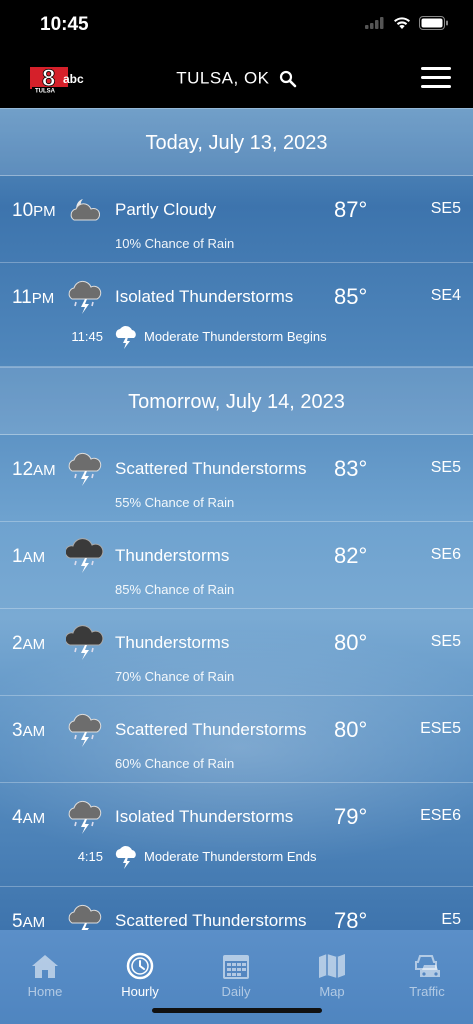 Image resolution: width=473 pixels, height=1024 pixels. I want to click on wind: SE6, so click(445, 554).